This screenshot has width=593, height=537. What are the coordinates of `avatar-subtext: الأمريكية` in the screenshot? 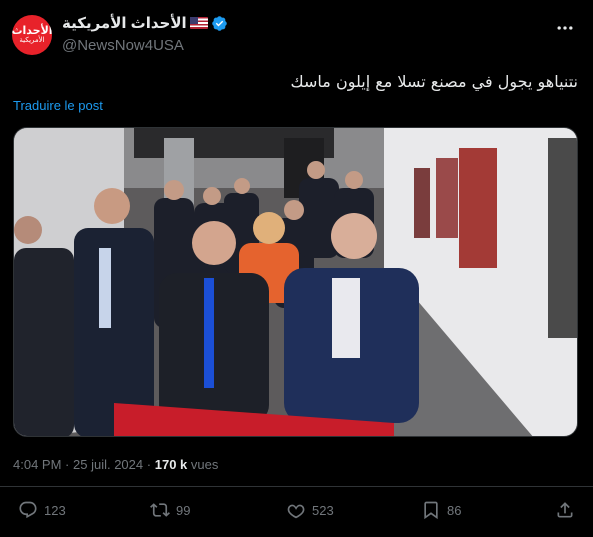 It's located at (32, 40).